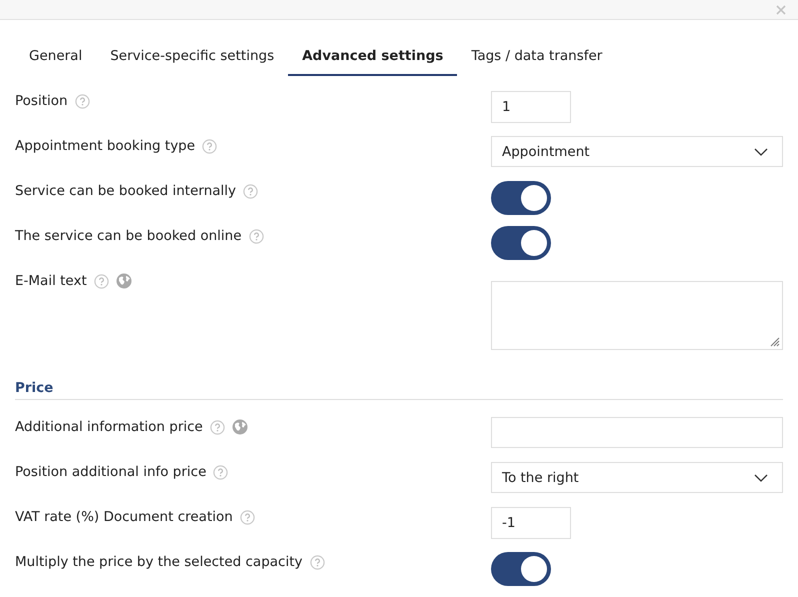 The width and height of the screenshot is (798, 597). Describe the element at coordinates (781, 9) in the screenshot. I see `close-icon` at that location.